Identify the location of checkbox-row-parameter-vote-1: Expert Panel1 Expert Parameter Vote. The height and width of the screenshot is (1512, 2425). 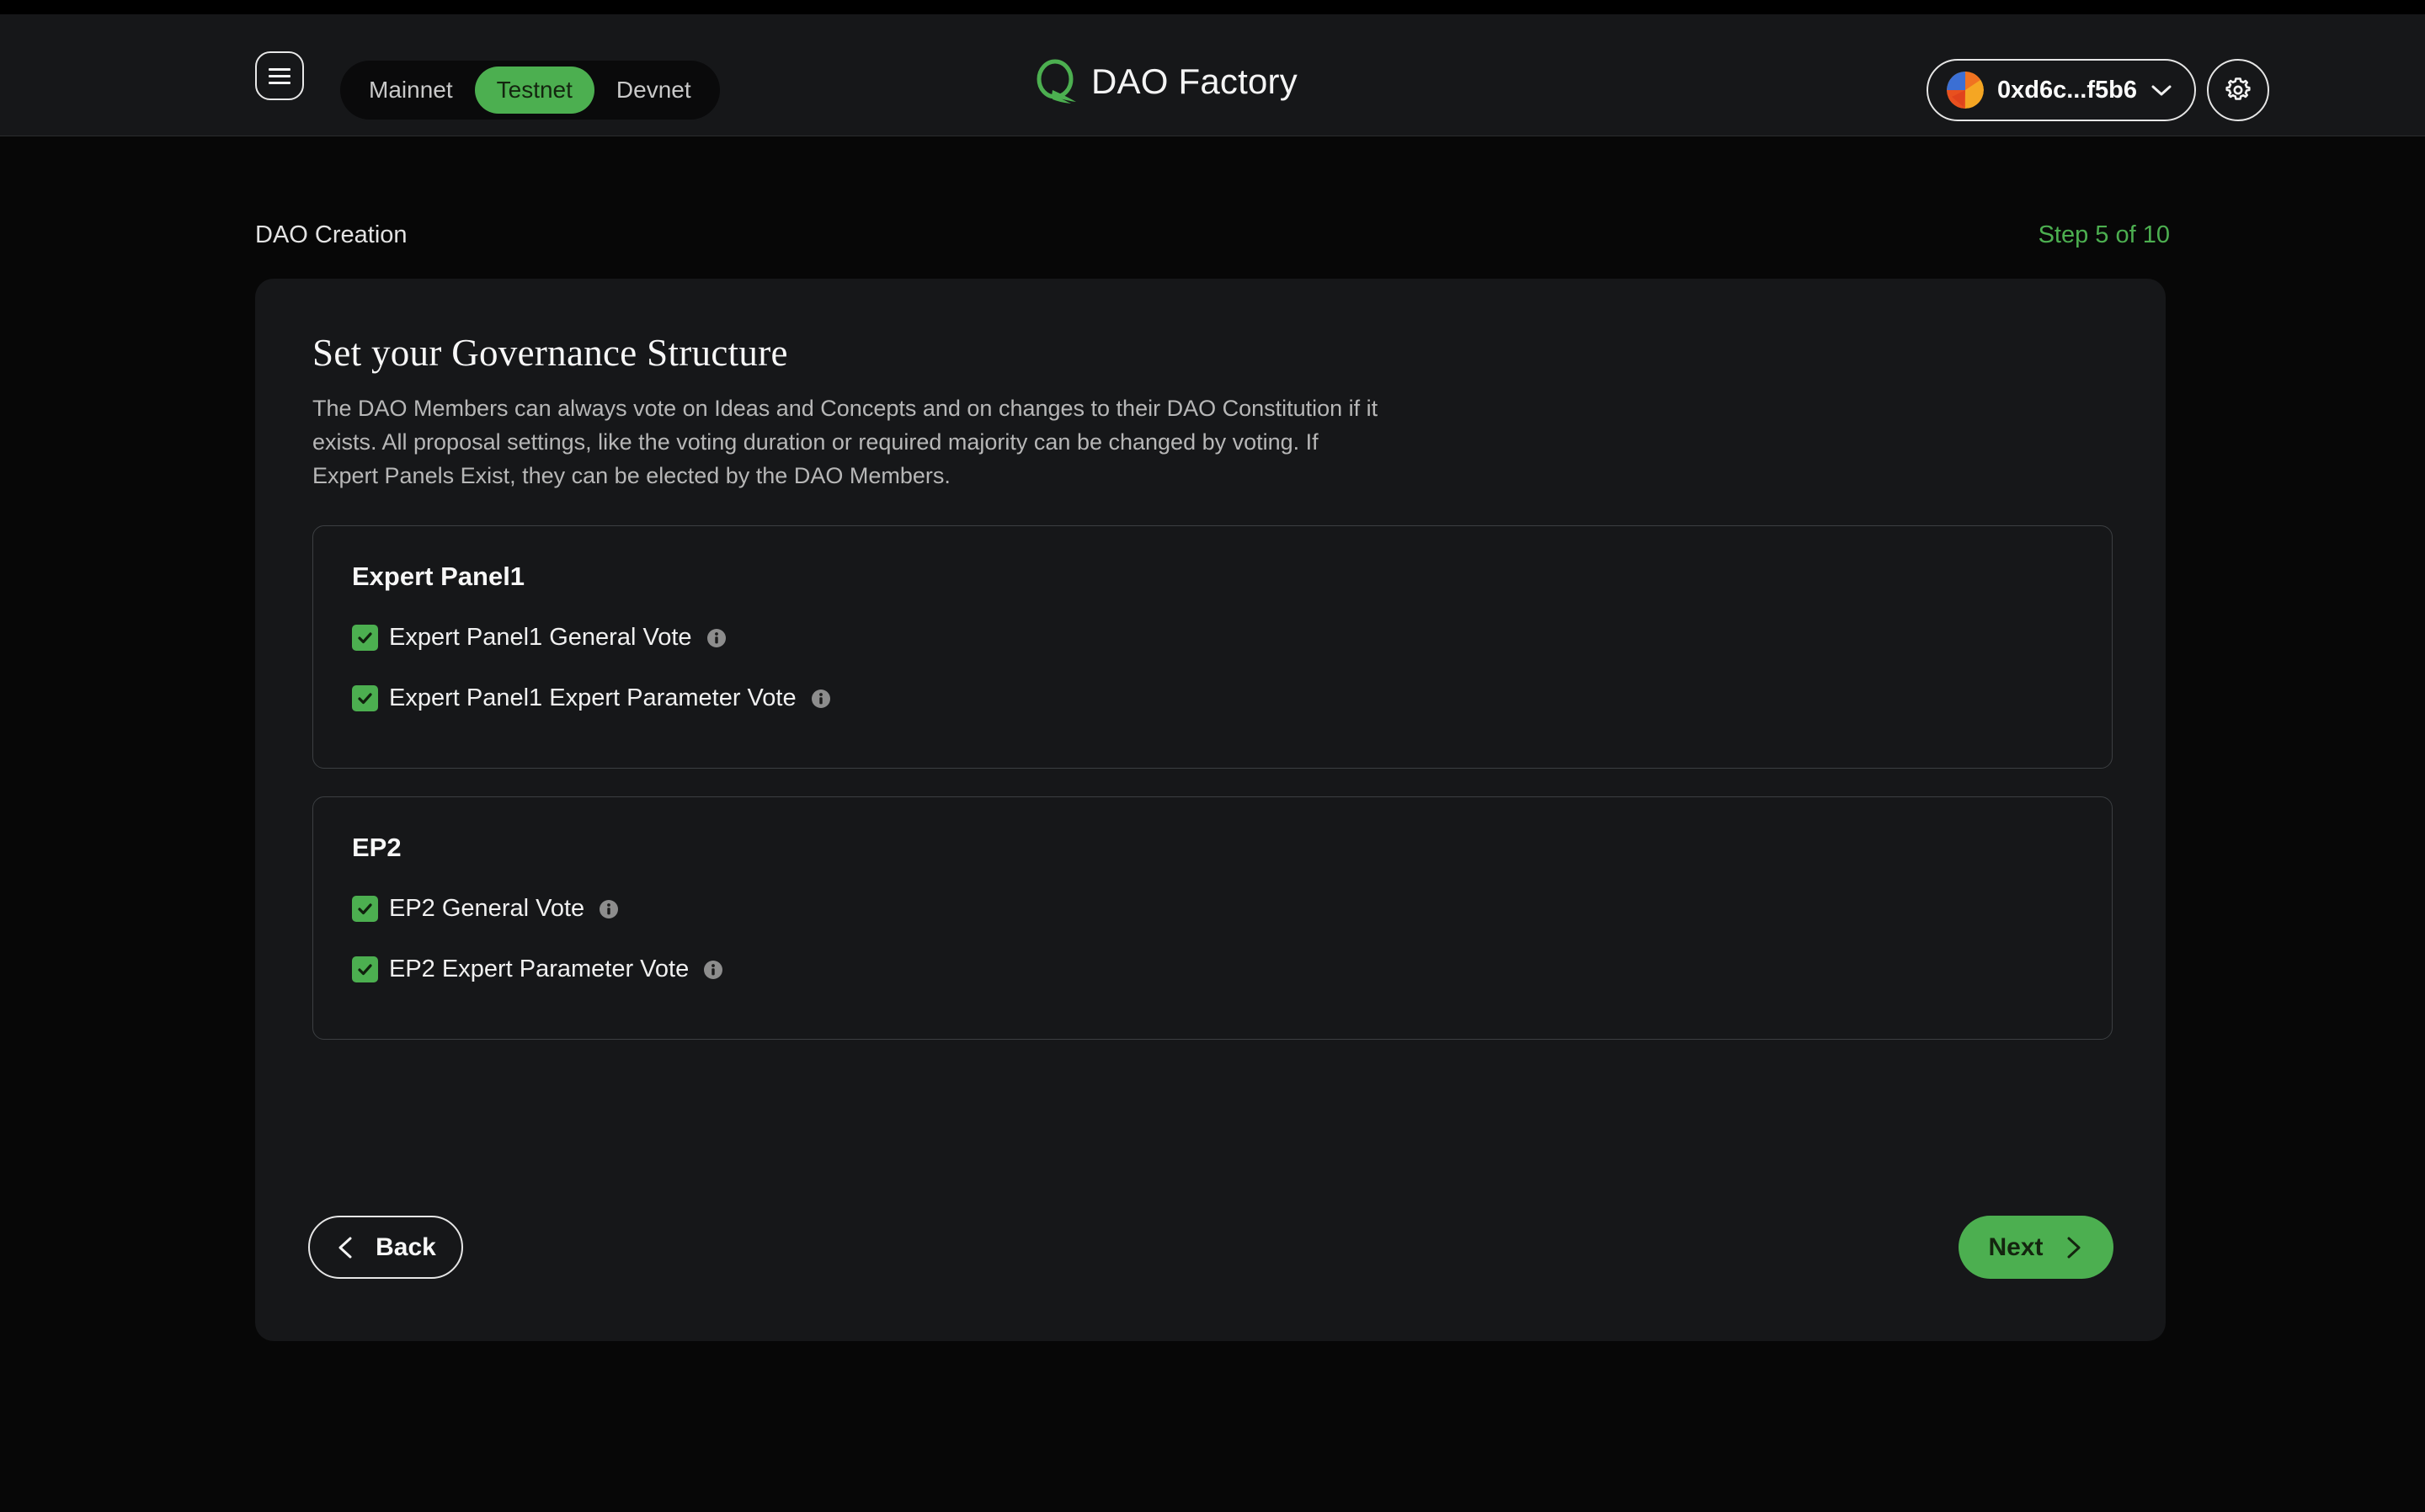
(592, 698).